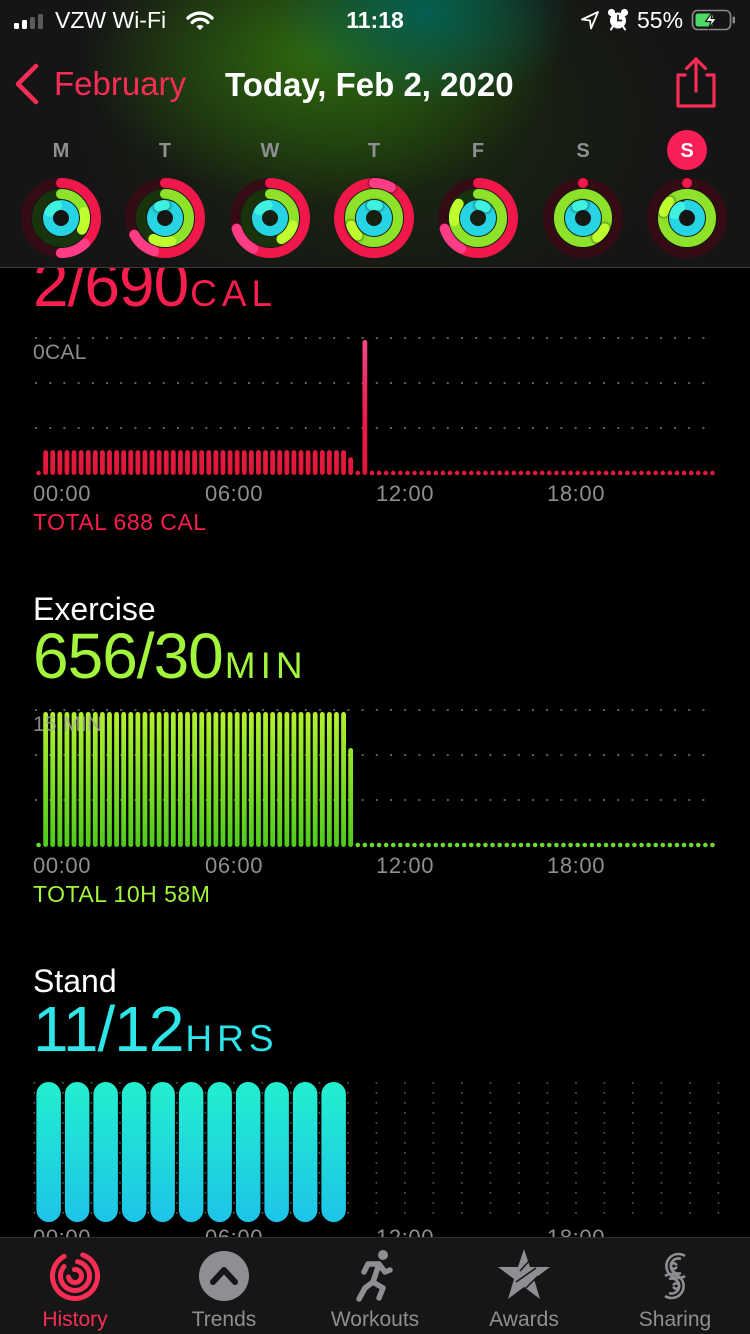  I want to click on exercise-chart, so click(375, 778).